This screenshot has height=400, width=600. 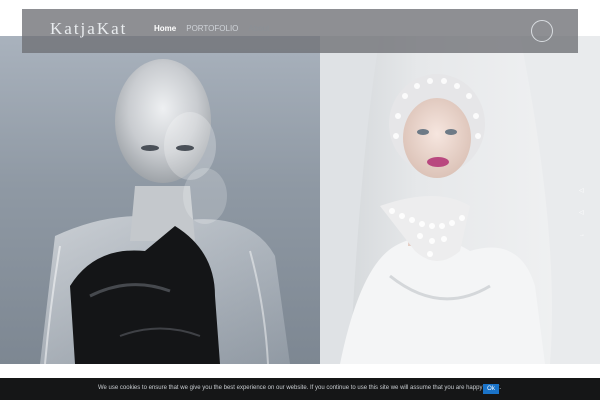 I want to click on site-logo: KatjaKat, so click(x=88, y=29).